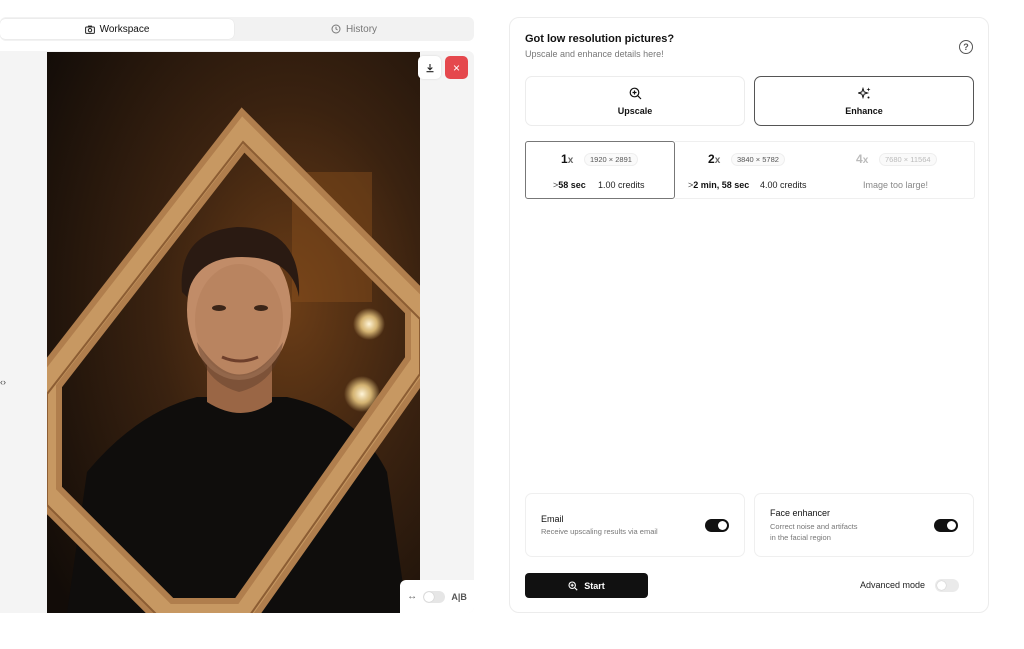 This screenshot has height=649, width=1024. I want to click on download-icon, so click(429, 67).